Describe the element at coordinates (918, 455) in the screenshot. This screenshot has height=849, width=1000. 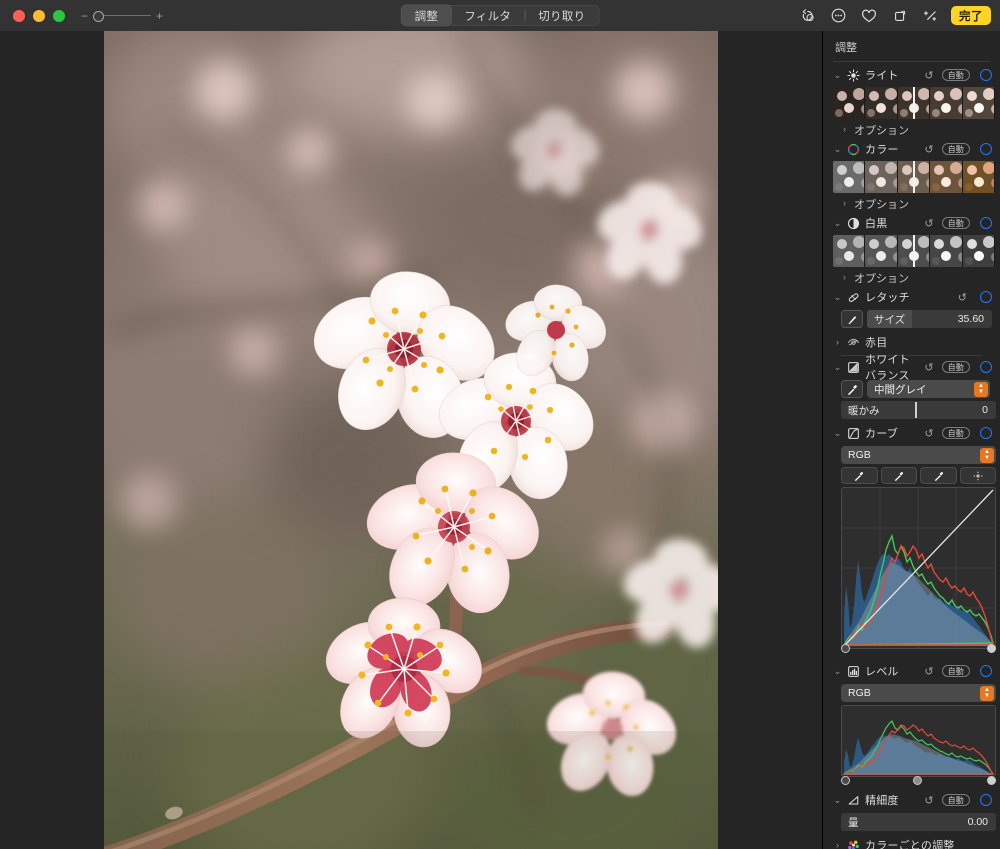
I see `curves-channel-select: RGB ▲ ▼` at that location.